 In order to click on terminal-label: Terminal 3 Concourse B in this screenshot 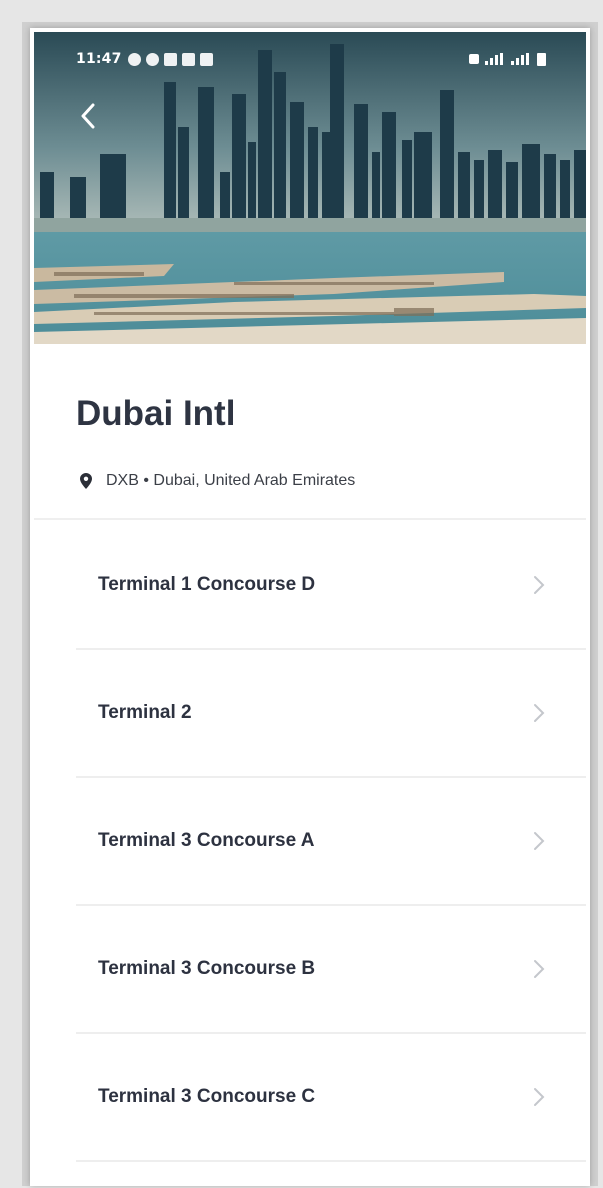, I will do `click(207, 968)`.